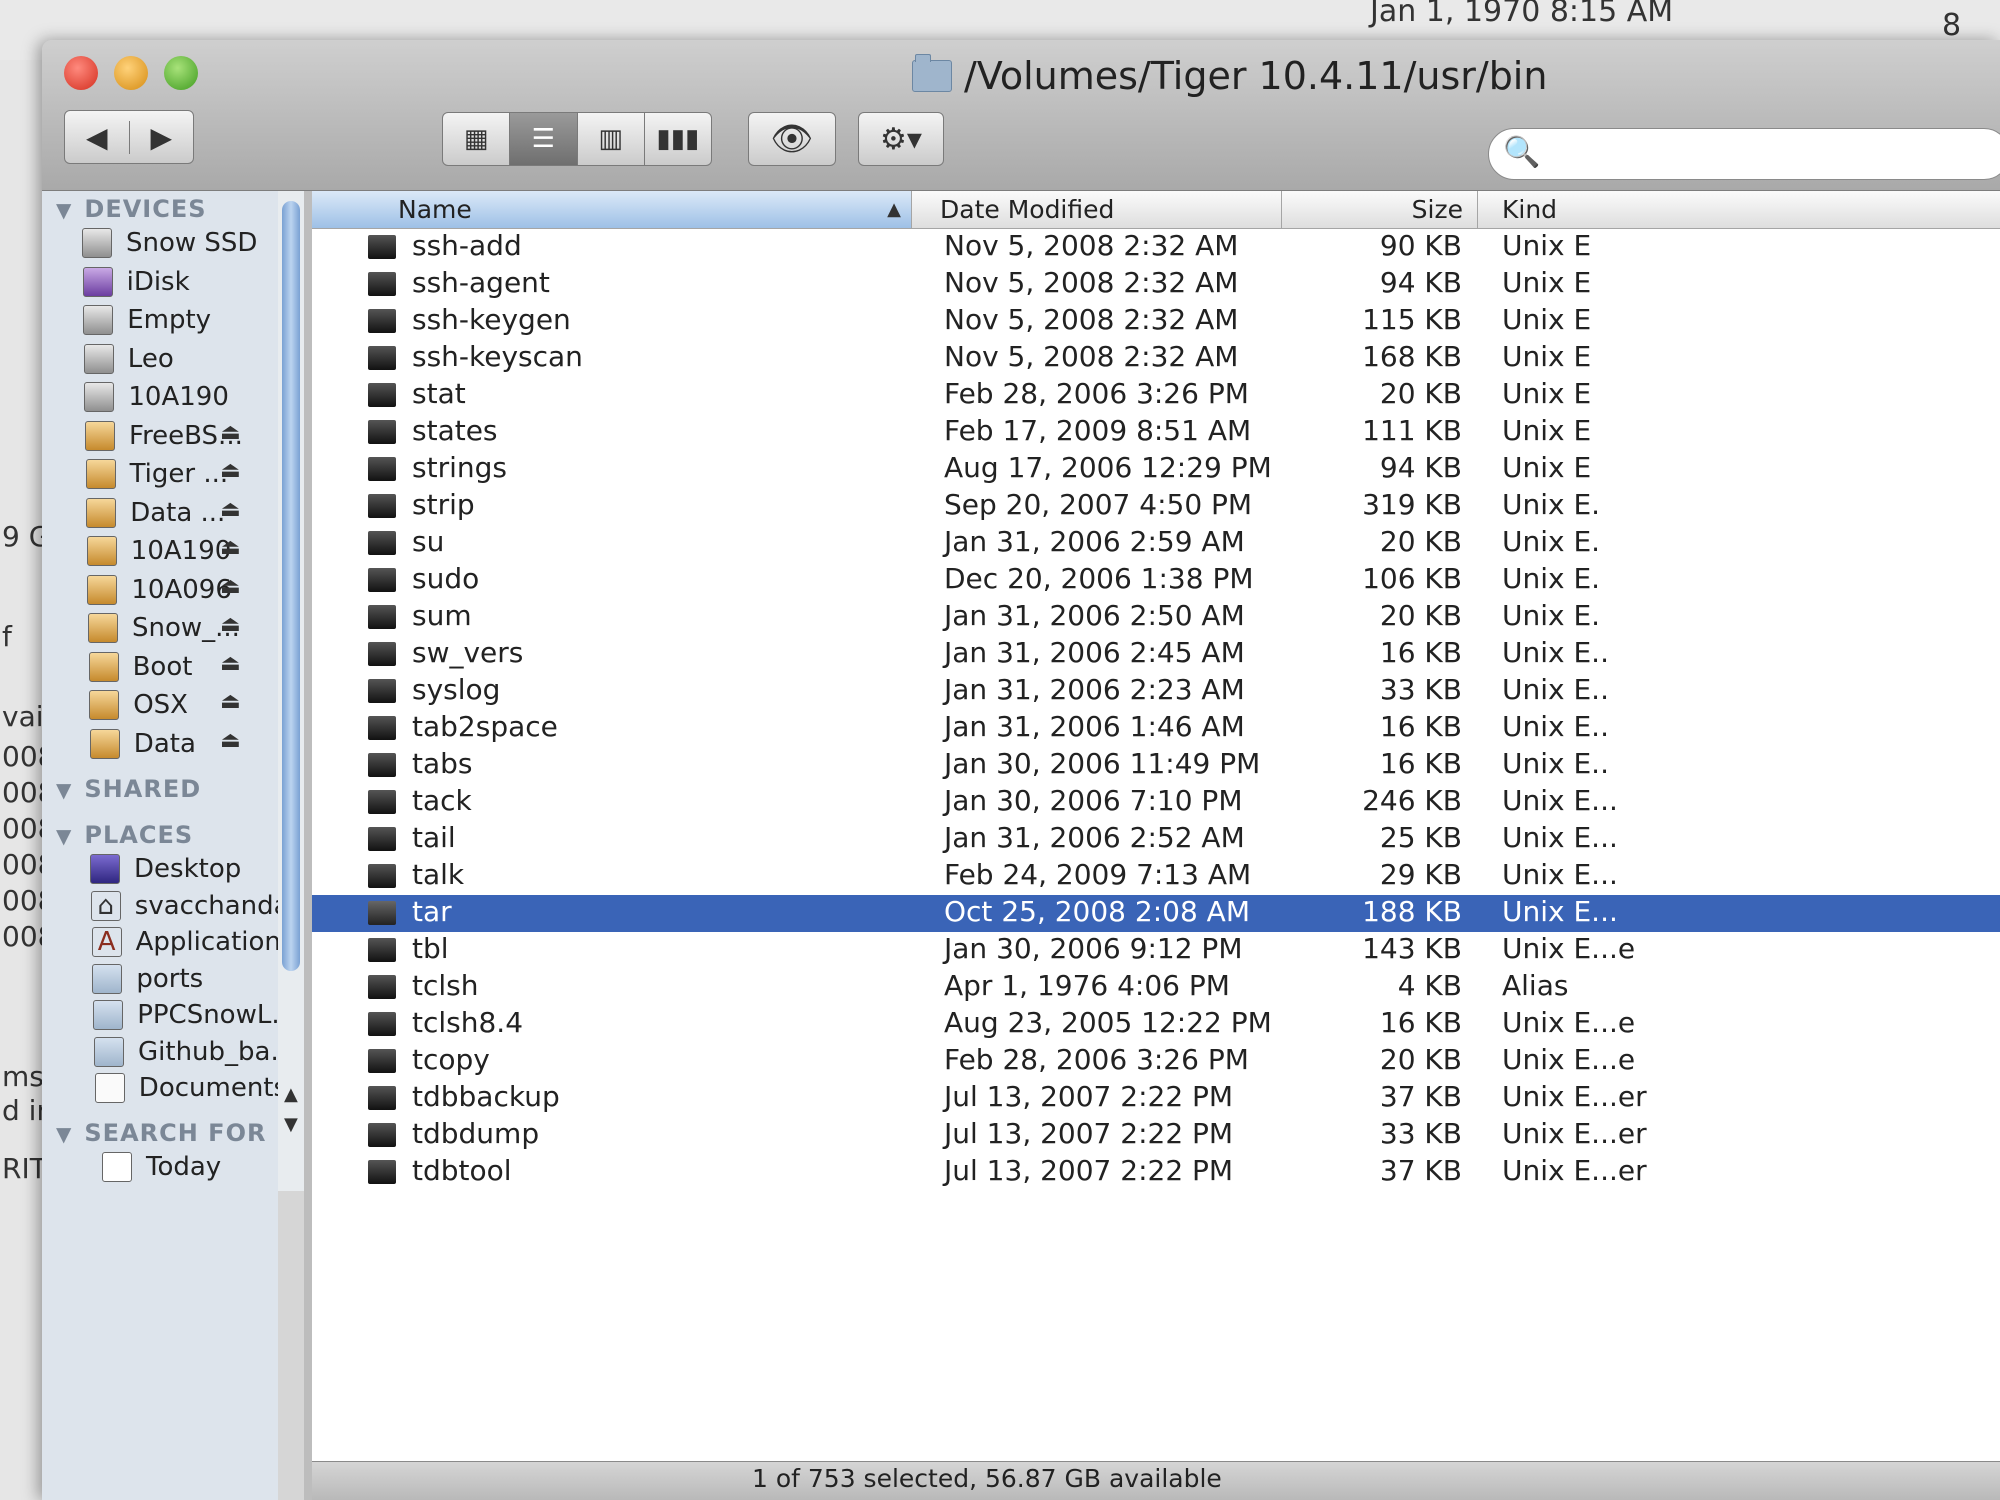  Describe the element at coordinates (97, 137) in the screenshot. I see `back-icon: ◀` at that location.